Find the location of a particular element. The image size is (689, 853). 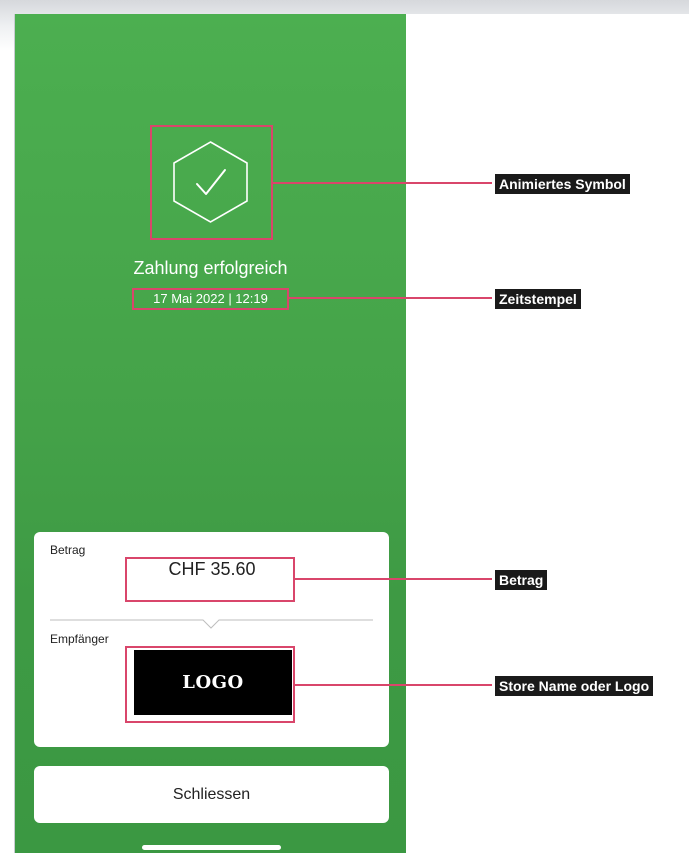

icon-callout-tag: Animiertes Symbol is located at coordinates (562, 184).